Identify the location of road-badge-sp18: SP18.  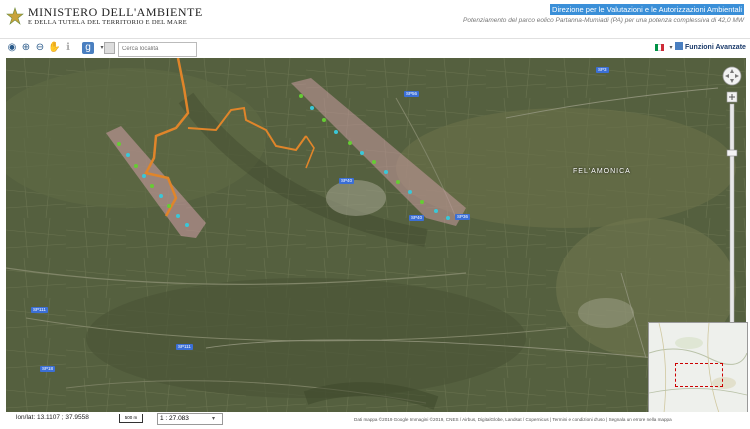
(48, 369).